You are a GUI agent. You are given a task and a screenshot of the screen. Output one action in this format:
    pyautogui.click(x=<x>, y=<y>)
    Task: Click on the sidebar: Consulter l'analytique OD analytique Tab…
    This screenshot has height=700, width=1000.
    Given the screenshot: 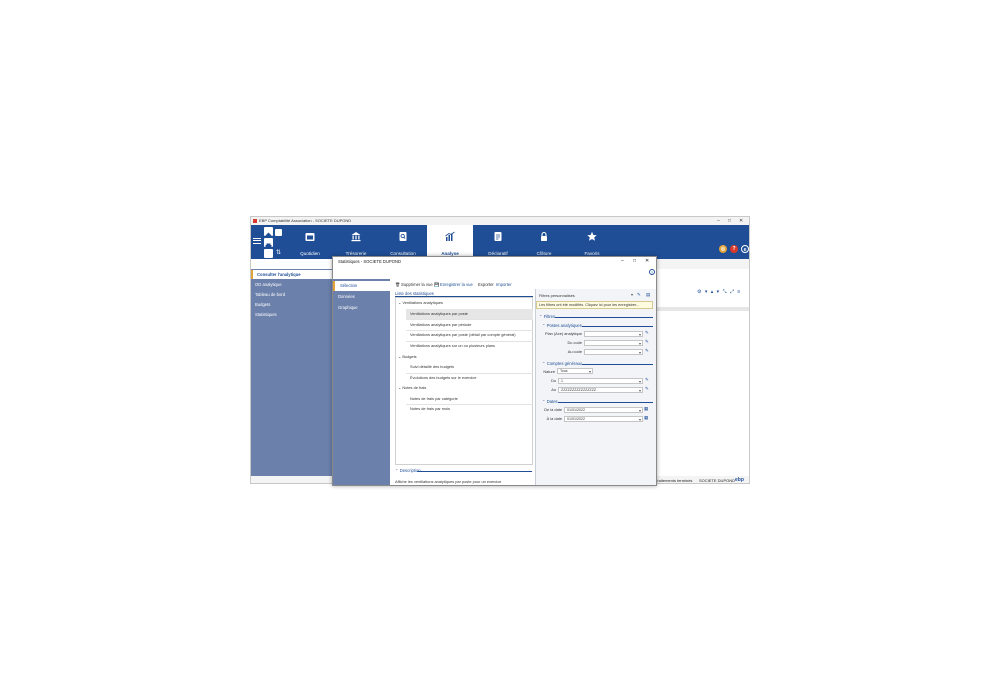 What is the action you would take?
    pyautogui.click(x=292, y=373)
    